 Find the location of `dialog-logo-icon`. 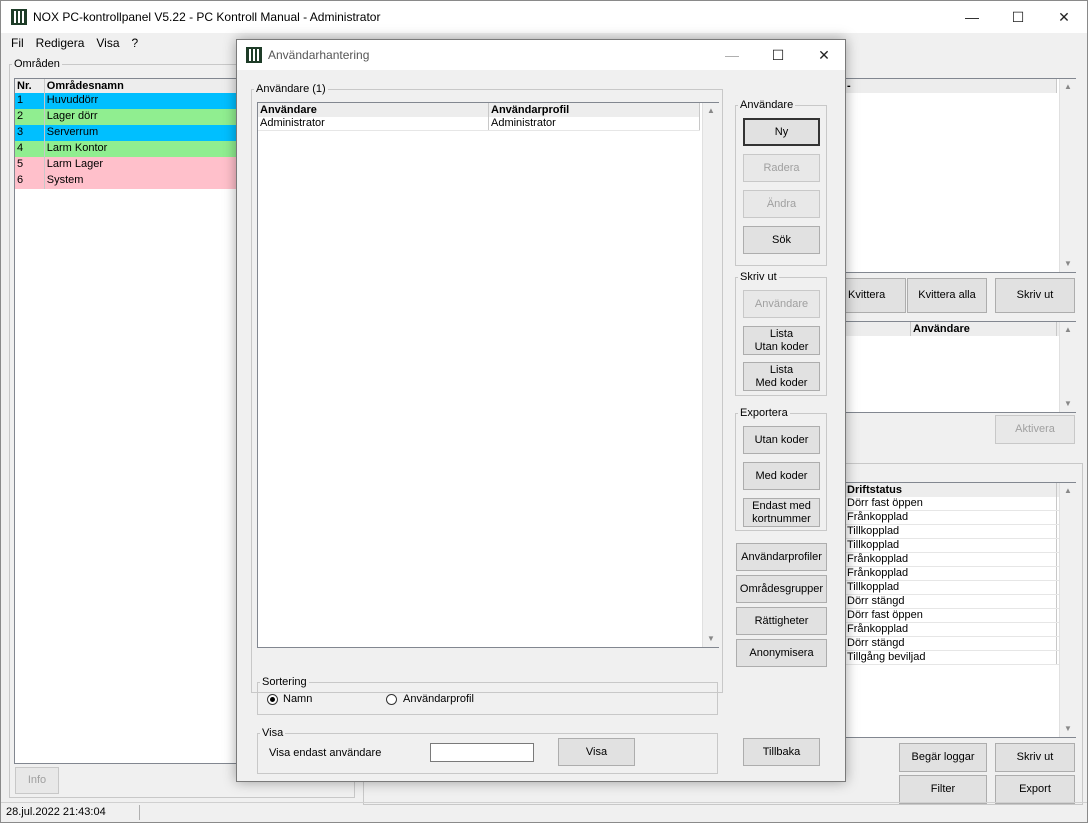

dialog-logo-icon is located at coordinates (254, 55).